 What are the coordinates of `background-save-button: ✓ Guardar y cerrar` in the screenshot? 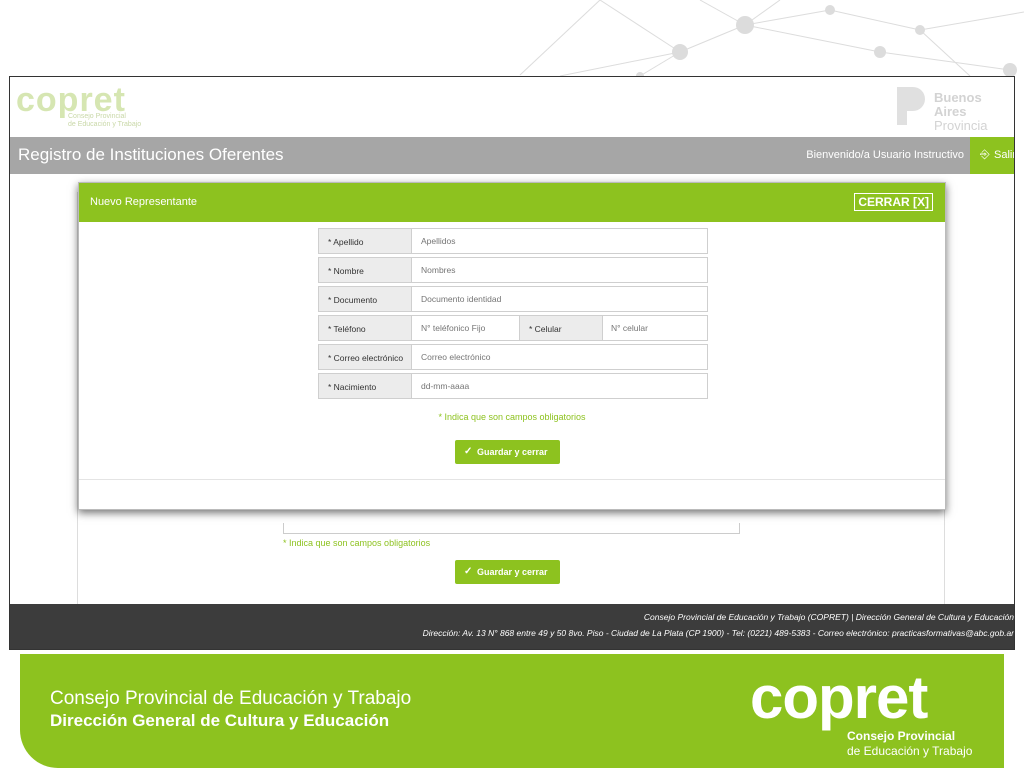 It's located at (507, 572).